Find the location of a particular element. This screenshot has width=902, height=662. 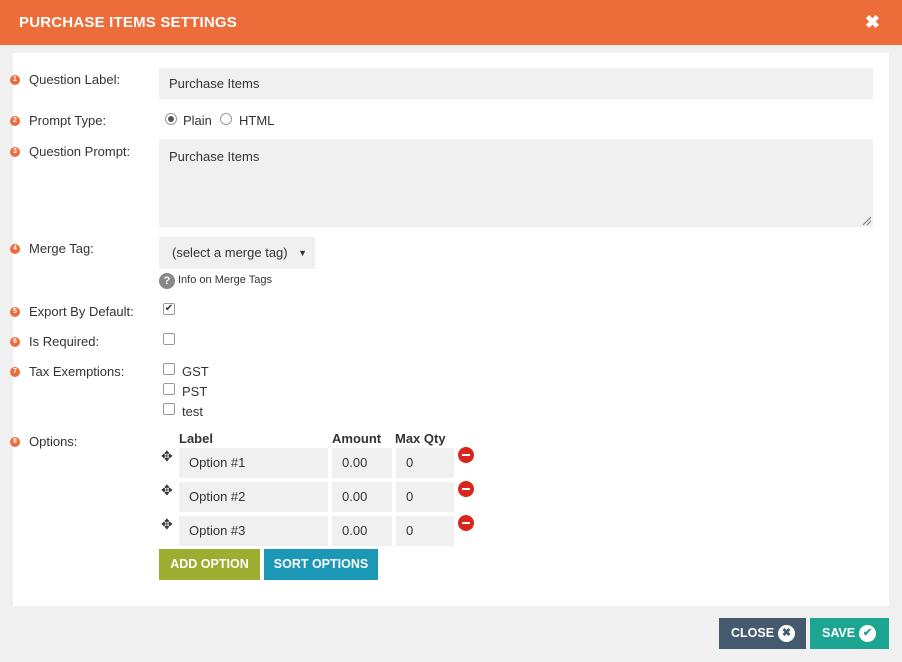

prompt-type-plain-radio is located at coordinates (171, 119).